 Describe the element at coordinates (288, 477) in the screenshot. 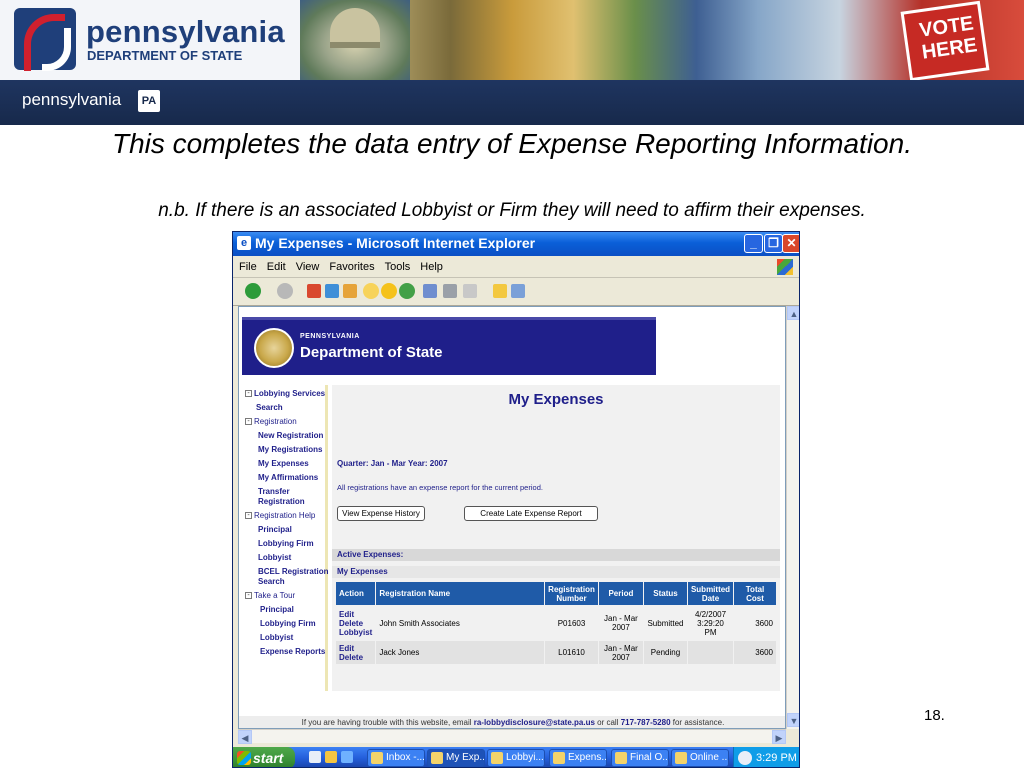

I see `nav-my-affirmations: My Affirmations` at that location.